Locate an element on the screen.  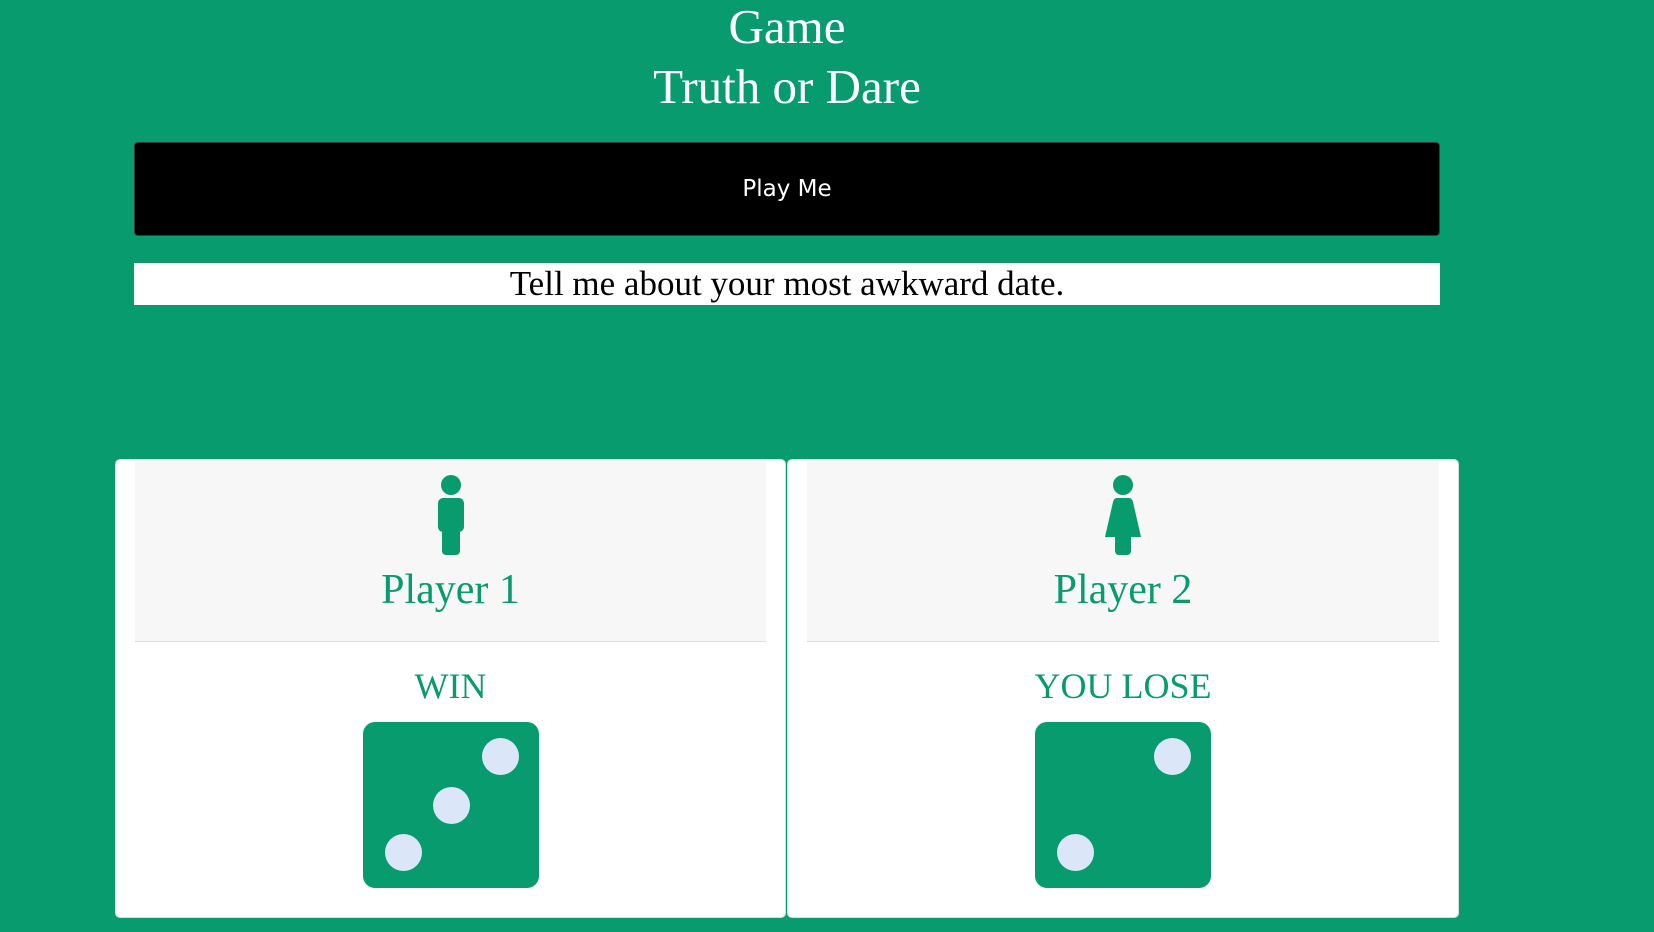
player-1-result: WIN is located at coordinates (450, 686).